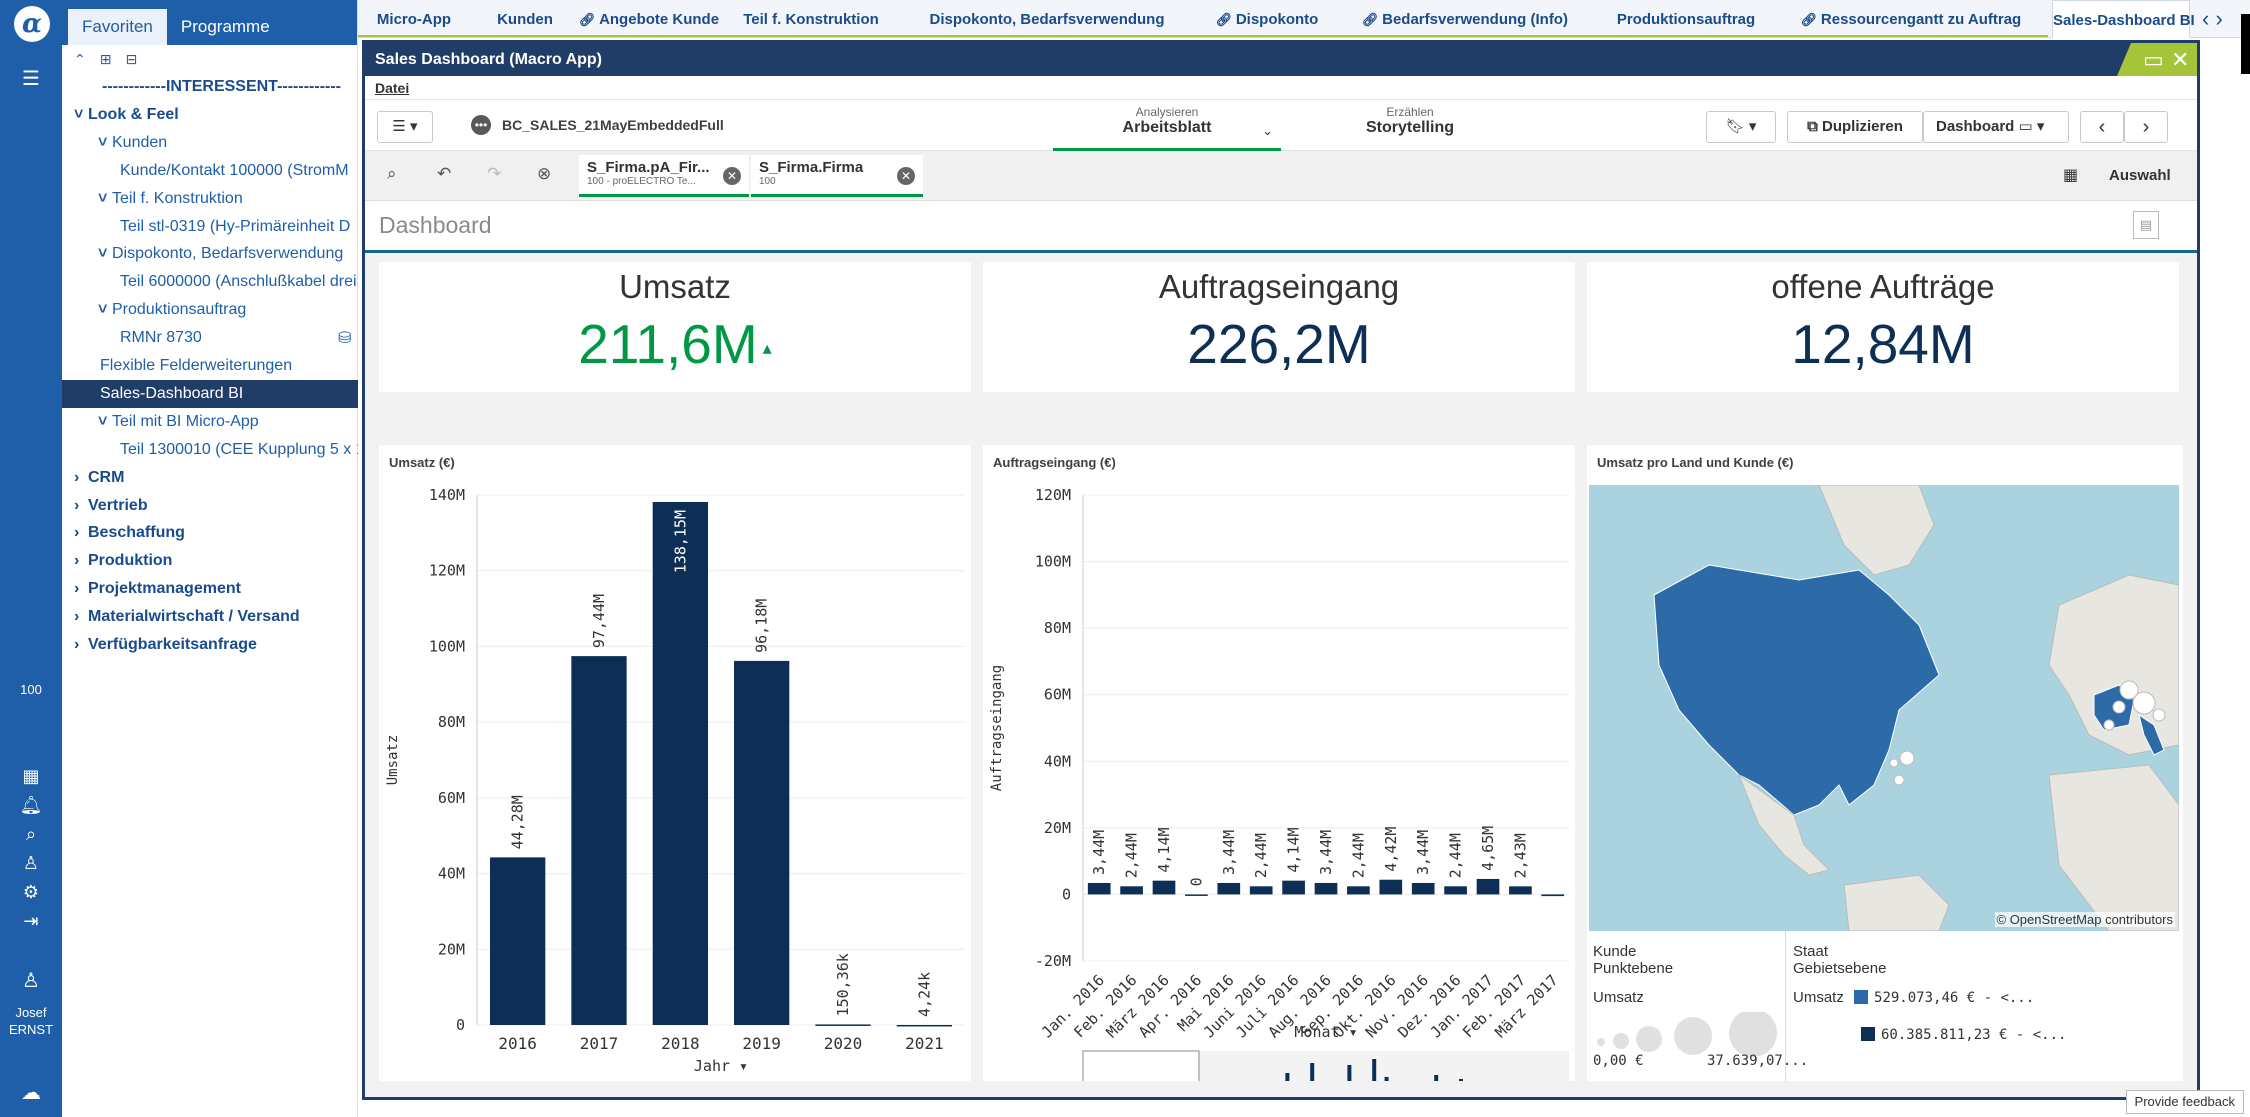 The image size is (2250, 1117). I want to click on tab-favorites: Favoriten, so click(117, 27).